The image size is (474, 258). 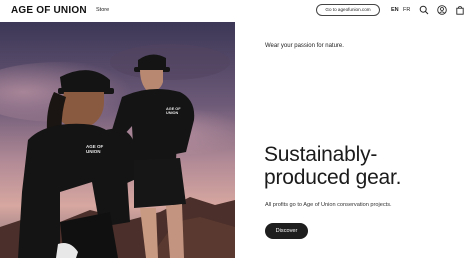 I want to click on headline-line-2: produced gear., so click(x=333, y=177).